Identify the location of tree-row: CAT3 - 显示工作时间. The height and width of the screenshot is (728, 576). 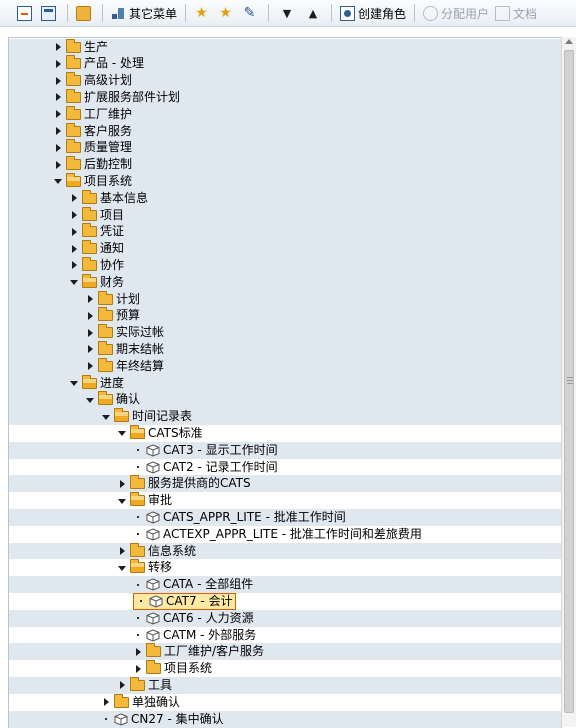
(285, 450).